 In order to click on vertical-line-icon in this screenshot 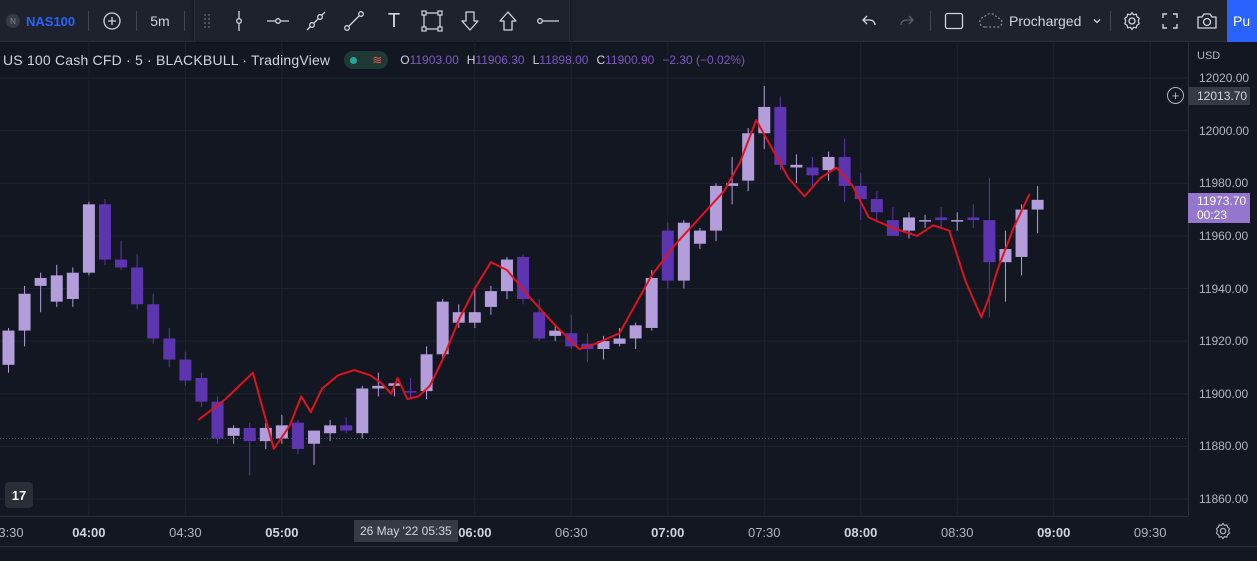, I will do `click(239, 21)`.